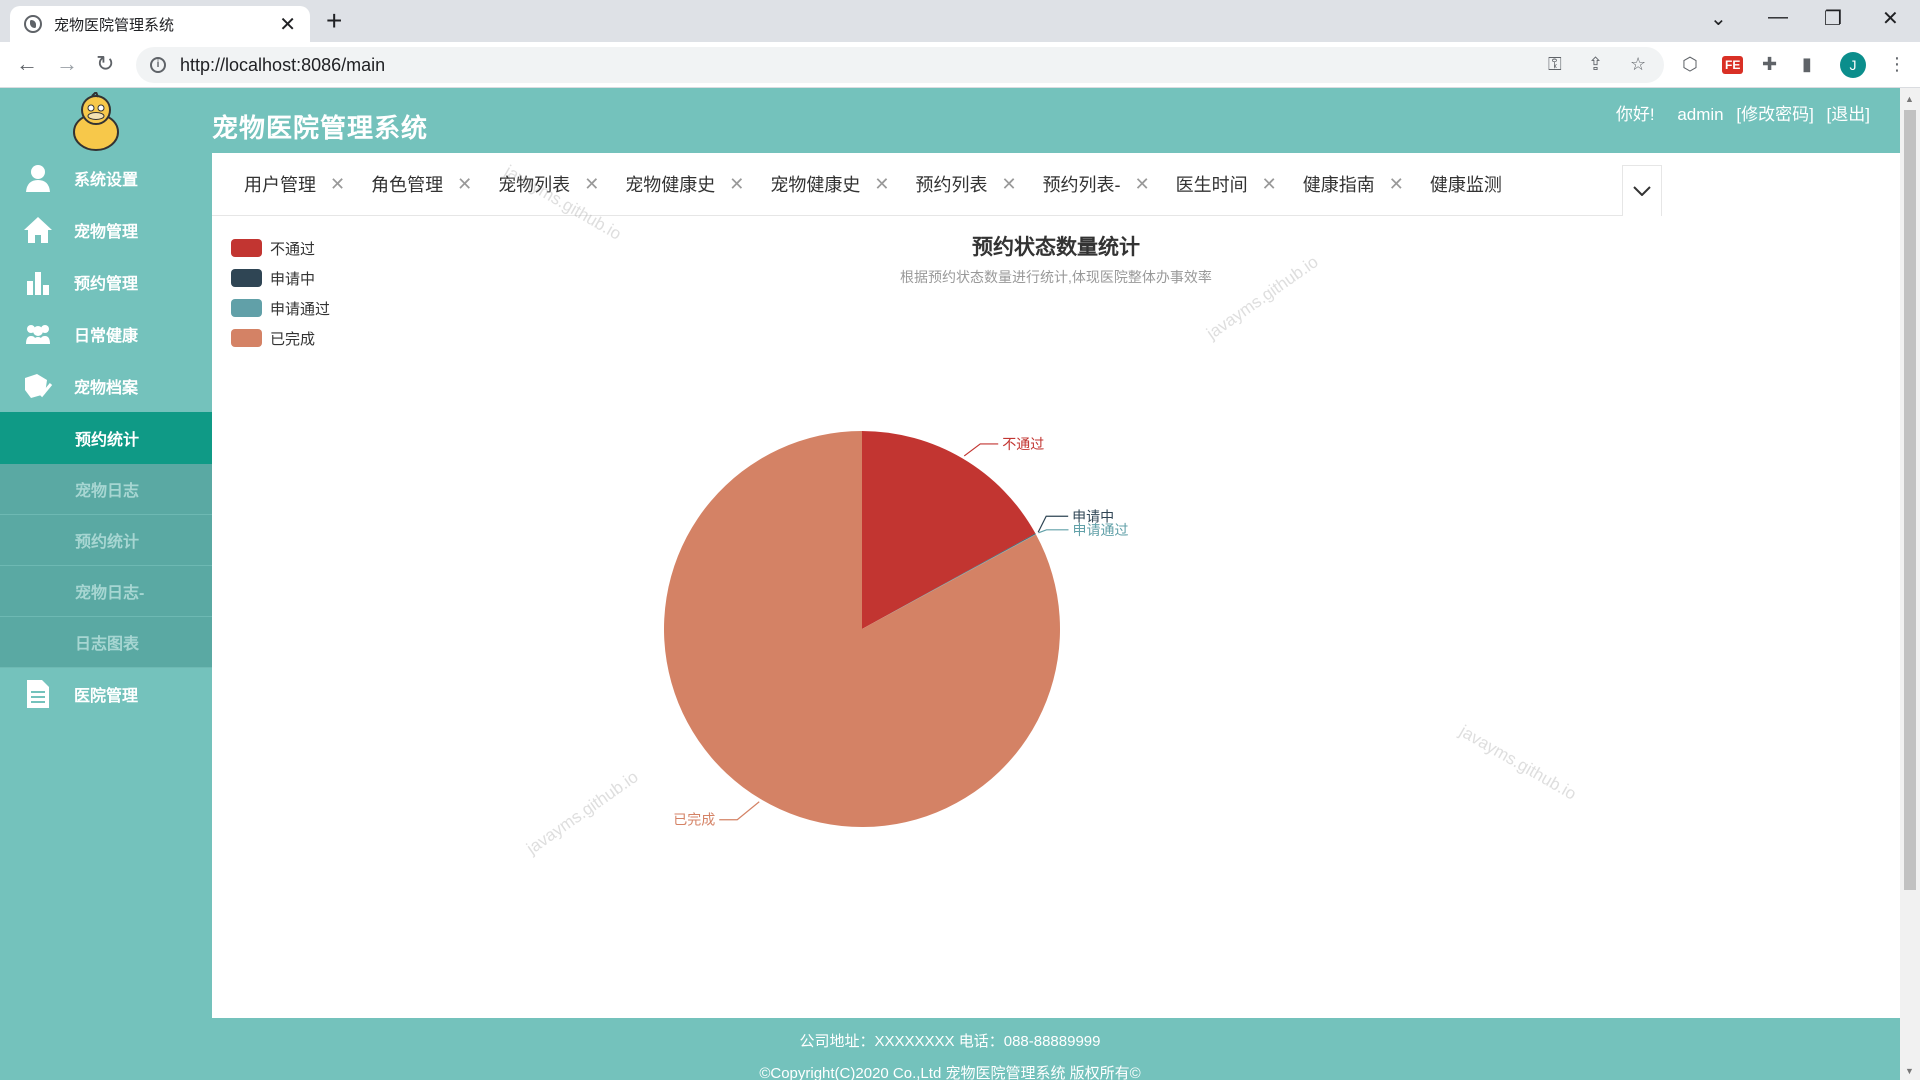 The image size is (1920, 1080). Describe the element at coordinates (960, 21) in the screenshot. I see `browser-tabstrip: 宠物医院管理系统 ✕ + ⌄ — ❐ ✕` at that location.